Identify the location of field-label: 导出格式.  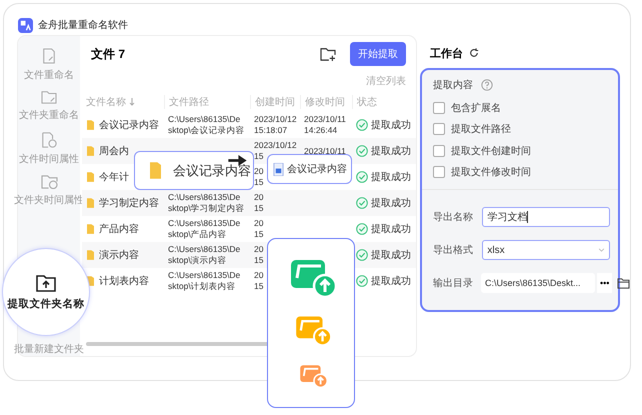
(453, 251).